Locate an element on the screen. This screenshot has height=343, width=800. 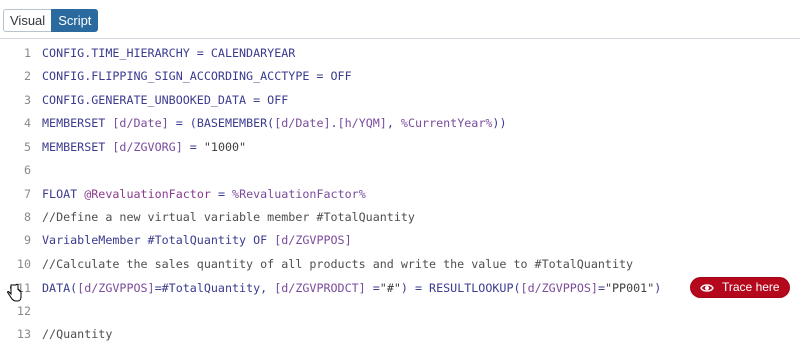
code-text: MEMBERSET [d/ZGVORG] = "1000" is located at coordinates (144, 147).